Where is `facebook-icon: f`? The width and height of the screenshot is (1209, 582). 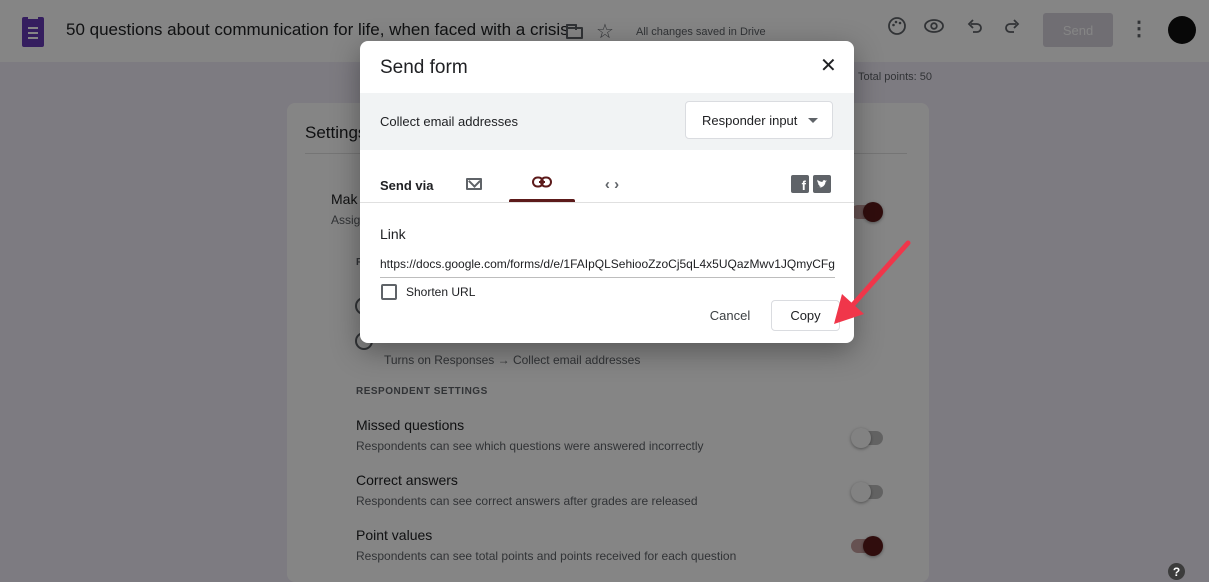
facebook-icon: f is located at coordinates (800, 184).